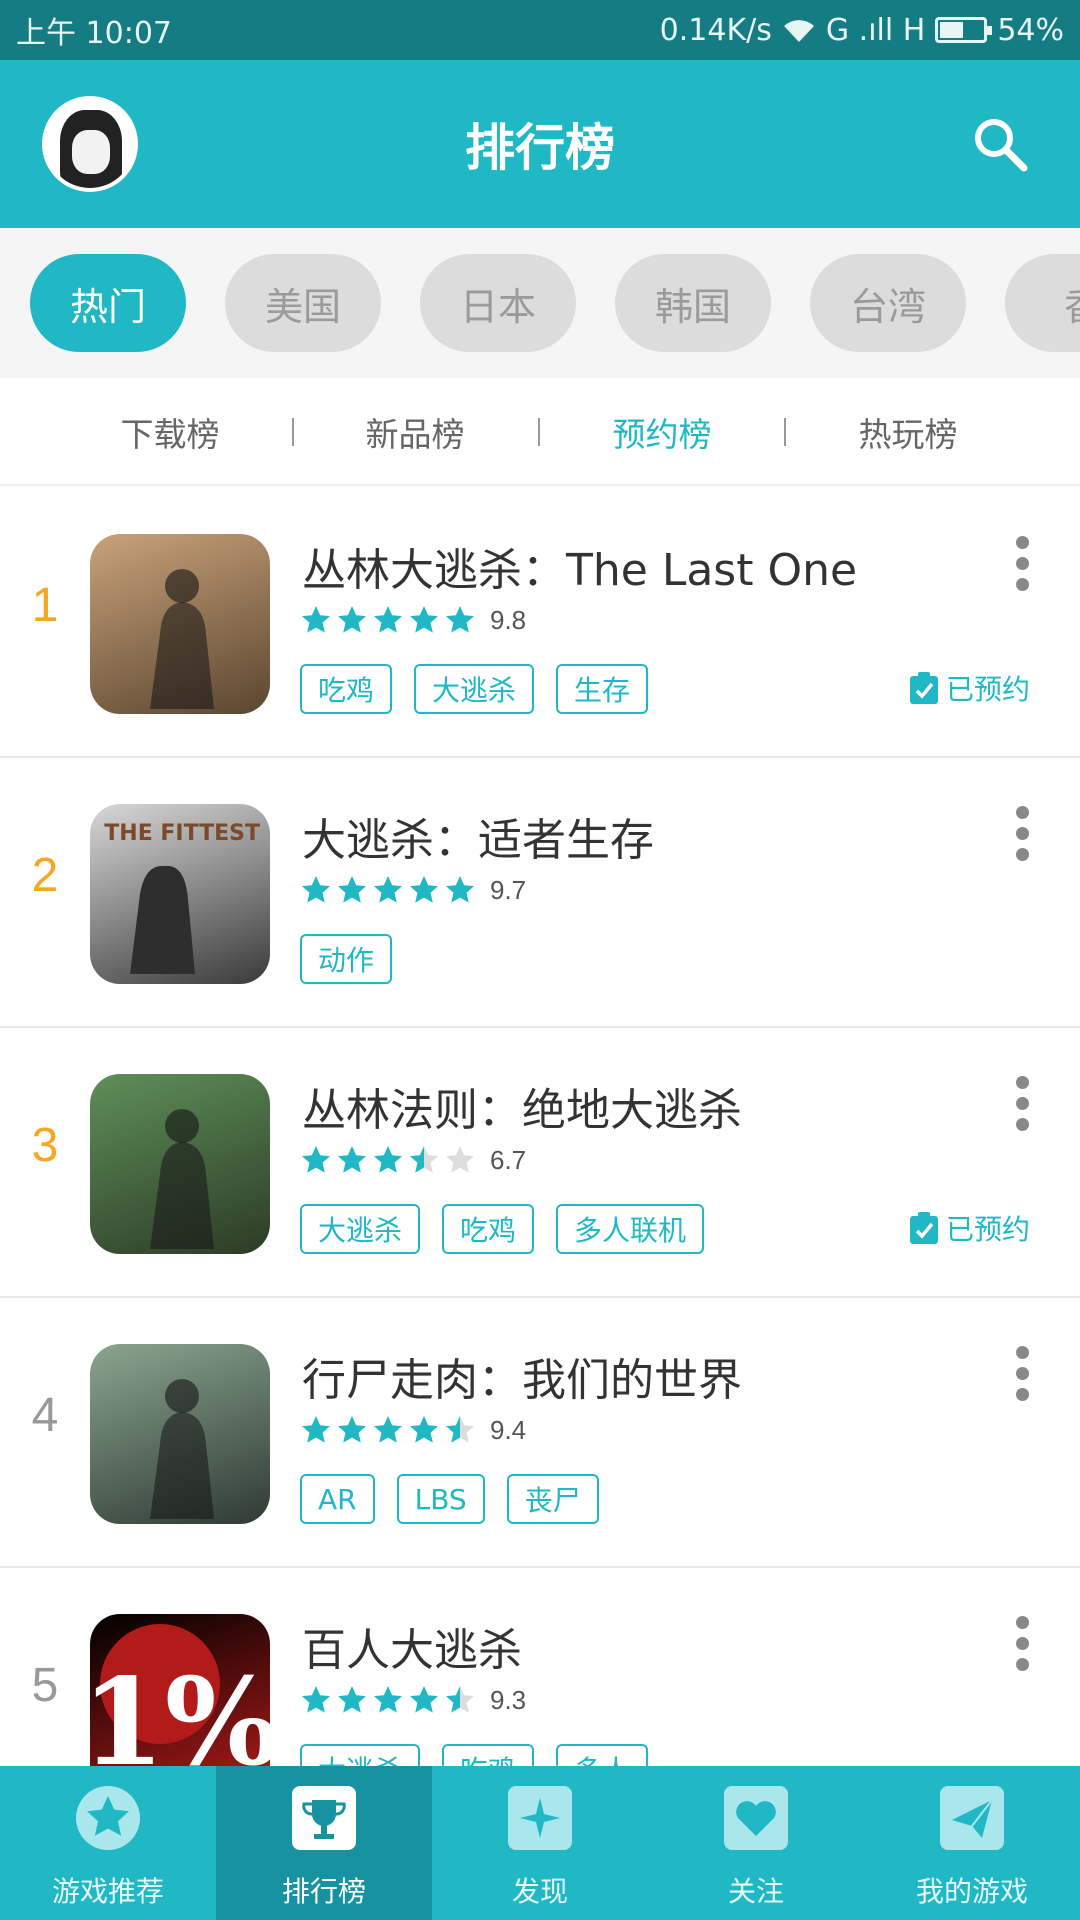 The image size is (1080, 1920). I want to click on app-header: 排行榜, so click(540, 144).